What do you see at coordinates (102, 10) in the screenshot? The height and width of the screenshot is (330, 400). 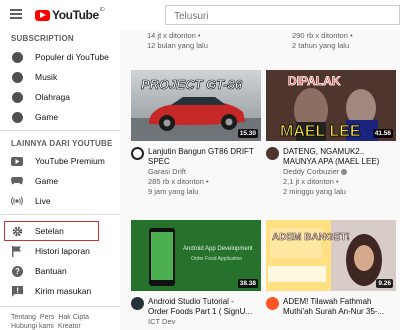 I see `logo-country-code: ID` at bounding box center [102, 10].